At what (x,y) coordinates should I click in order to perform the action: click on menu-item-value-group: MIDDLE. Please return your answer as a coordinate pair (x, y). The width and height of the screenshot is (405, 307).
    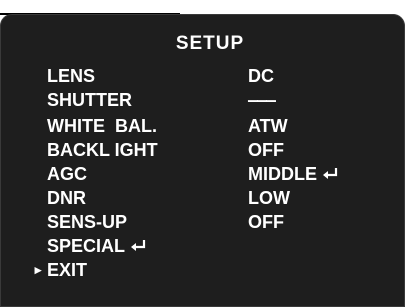
    Looking at the image, I should click on (293, 174).